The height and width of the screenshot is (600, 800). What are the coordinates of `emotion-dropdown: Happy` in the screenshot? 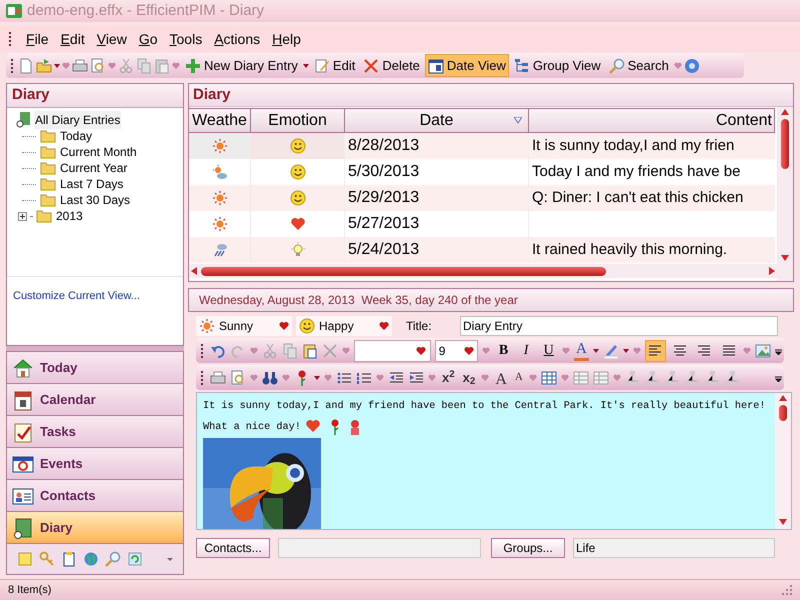 It's located at (344, 326).